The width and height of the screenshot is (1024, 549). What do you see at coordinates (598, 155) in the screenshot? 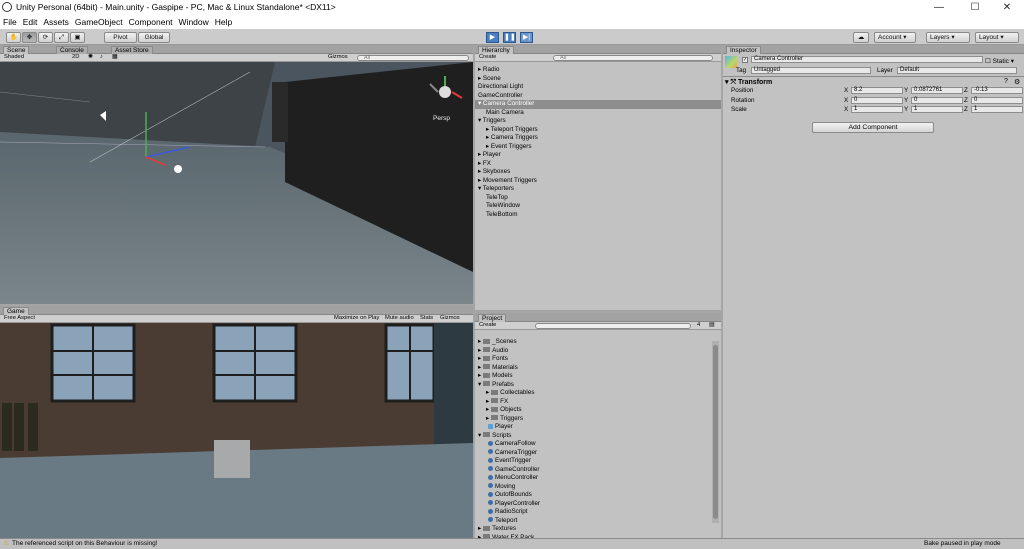
I see `hierarchy-item: ▸ Player` at bounding box center [598, 155].